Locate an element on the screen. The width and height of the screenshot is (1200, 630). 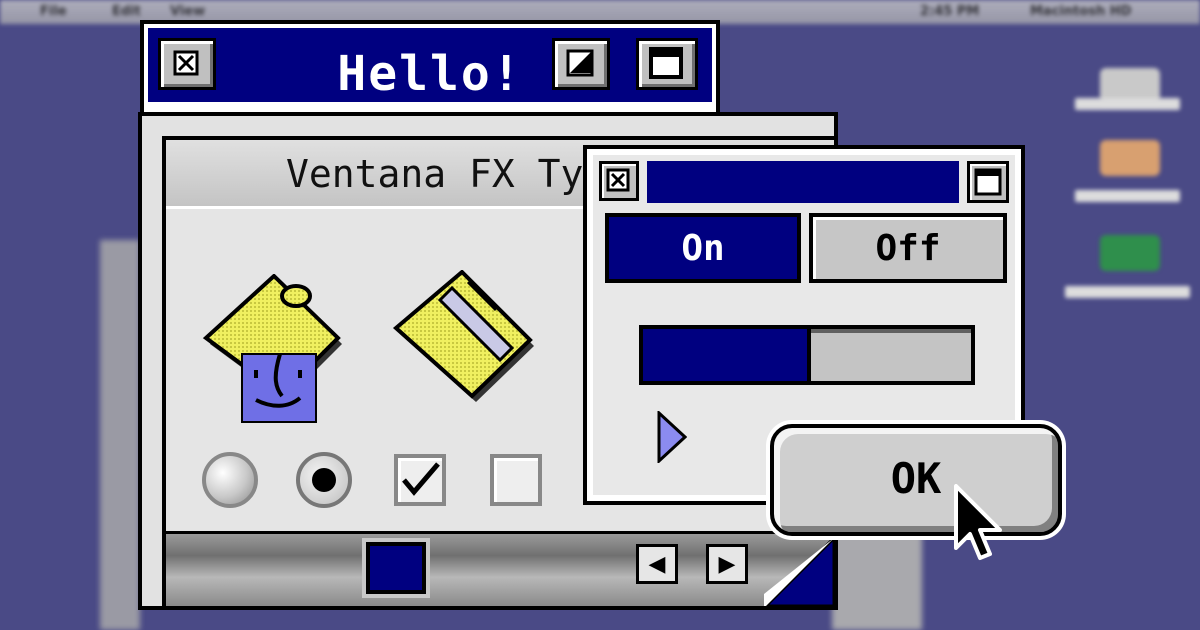
menu-view: View is located at coordinates (187, 11).